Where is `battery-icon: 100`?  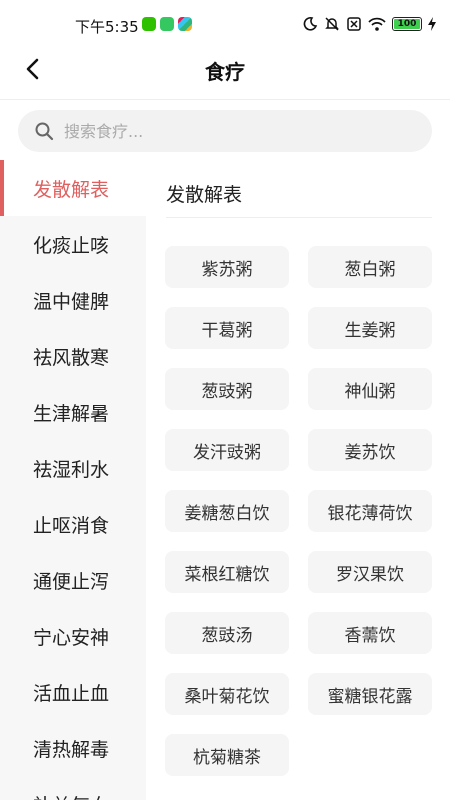
battery-icon: 100 is located at coordinates (407, 24).